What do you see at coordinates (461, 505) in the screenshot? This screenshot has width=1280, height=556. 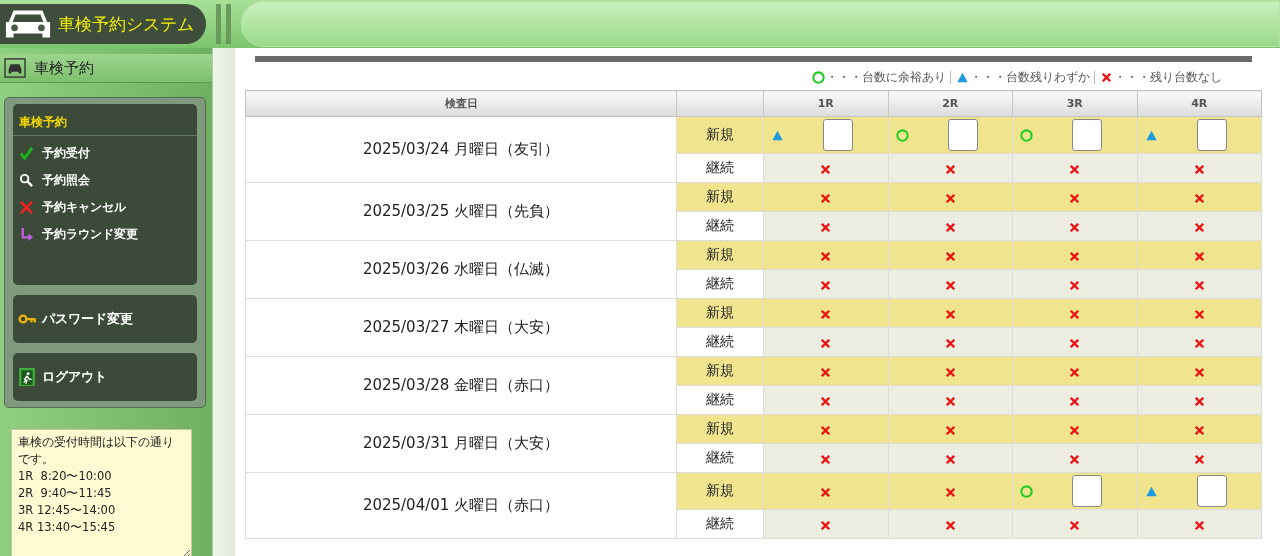 I see `date-cell: 2025/04/01 火曜日（赤口）` at bounding box center [461, 505].